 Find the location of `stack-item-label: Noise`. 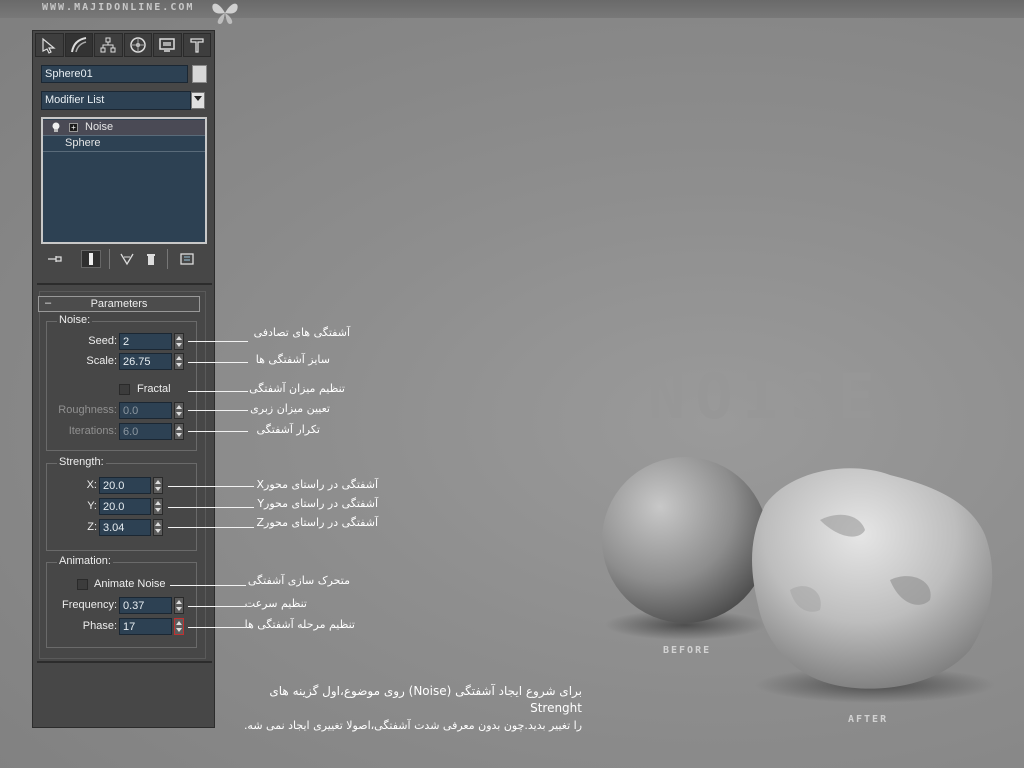

stack-item-label: Noise is located at coordinates (99, 127).